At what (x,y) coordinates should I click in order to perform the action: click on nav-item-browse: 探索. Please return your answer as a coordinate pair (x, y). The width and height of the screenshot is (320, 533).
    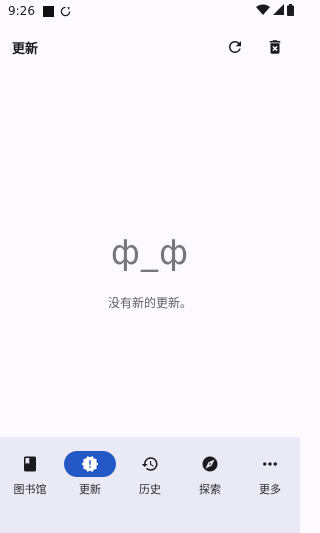
    Looking at the image, I should click on (210, 474).